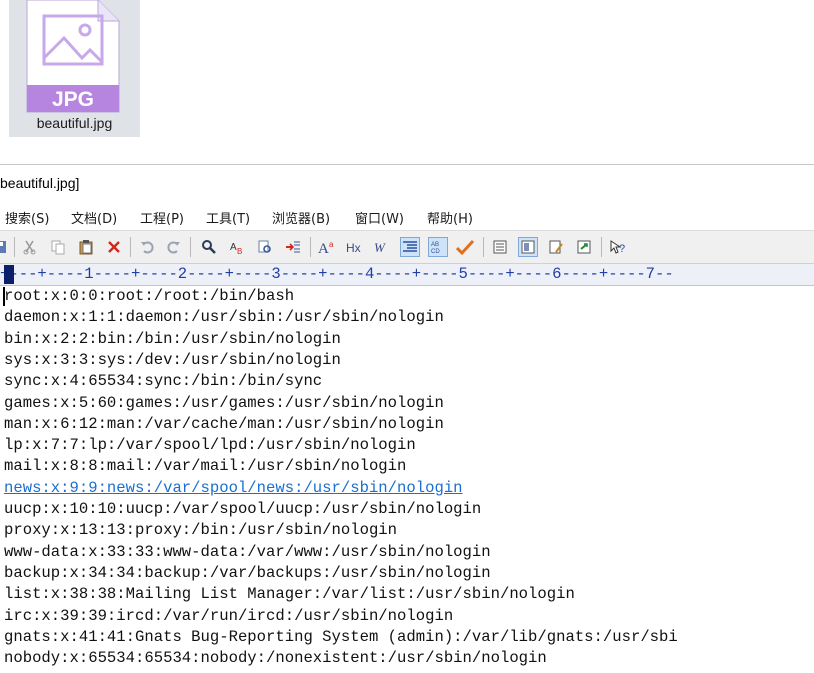  I want to click on svg-text: a, so click(331, 244).